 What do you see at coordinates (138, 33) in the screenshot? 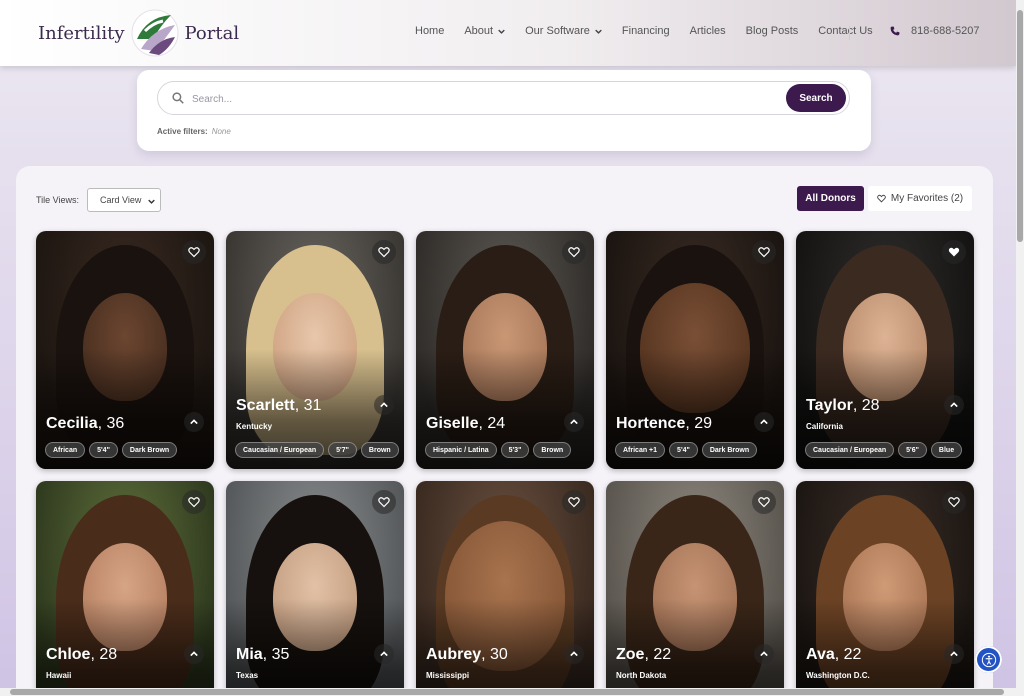
I see `site-logo: Infertility Portal` at bounding box center [138, 33].